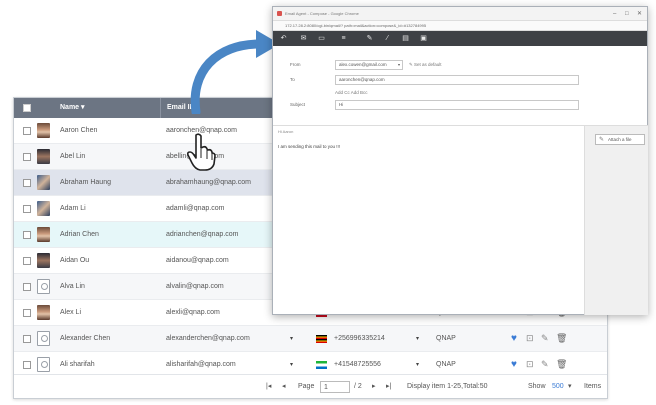 Image resolution: width=656 pixels, height=405 pixels. Describe the element at coordinates (286, 131) in the screenshot. I see `body-greeting: Hi Aaron` at that location.